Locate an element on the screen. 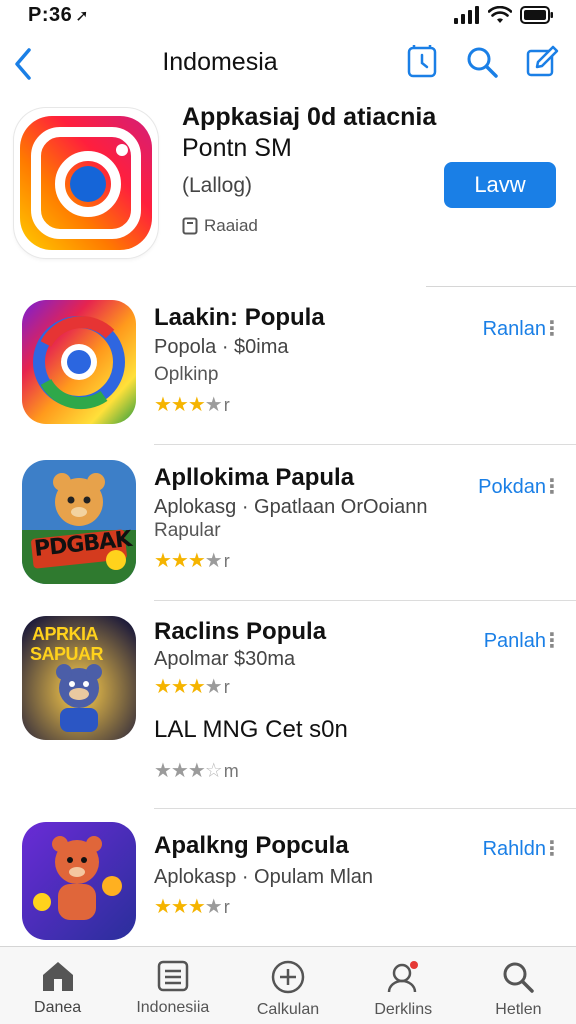 Image resolution: width=576 pixels, height=1024 pixels. bear-character-icon is located at coordinates (79, 881).